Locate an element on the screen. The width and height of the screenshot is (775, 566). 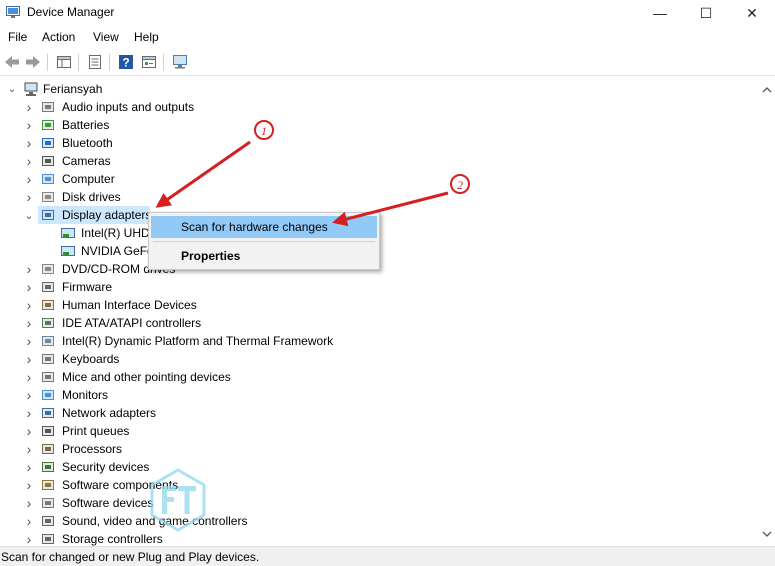
properties-button is located at coordinates (95, 62).